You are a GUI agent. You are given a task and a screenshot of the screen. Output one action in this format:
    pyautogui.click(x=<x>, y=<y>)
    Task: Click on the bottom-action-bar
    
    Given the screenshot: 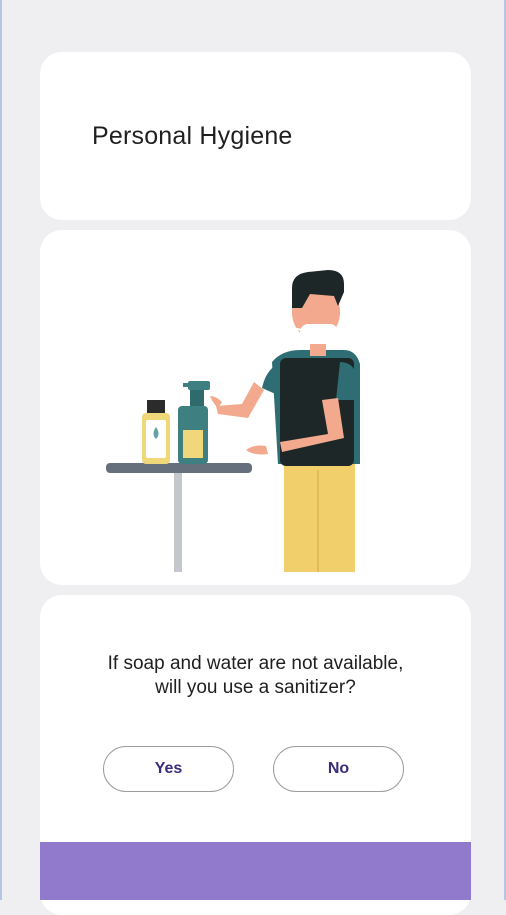 What is the action you would take?
    pyautogui.click(x=255, y=871)
    